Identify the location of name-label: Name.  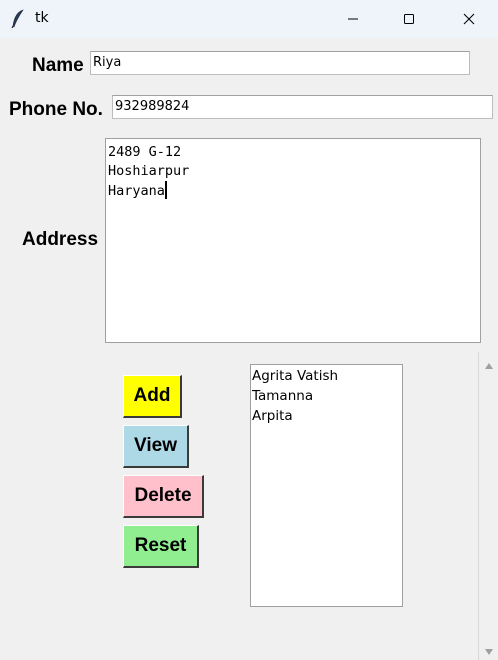
(58, 65).